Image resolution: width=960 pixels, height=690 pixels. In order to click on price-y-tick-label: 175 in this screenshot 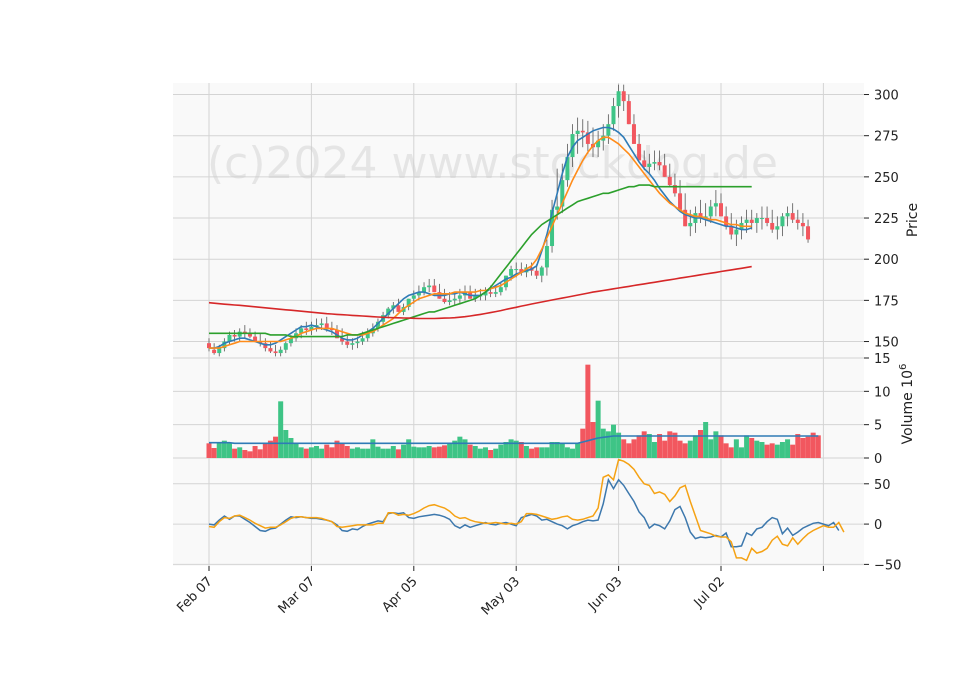, I will do `click(886, 301)`.